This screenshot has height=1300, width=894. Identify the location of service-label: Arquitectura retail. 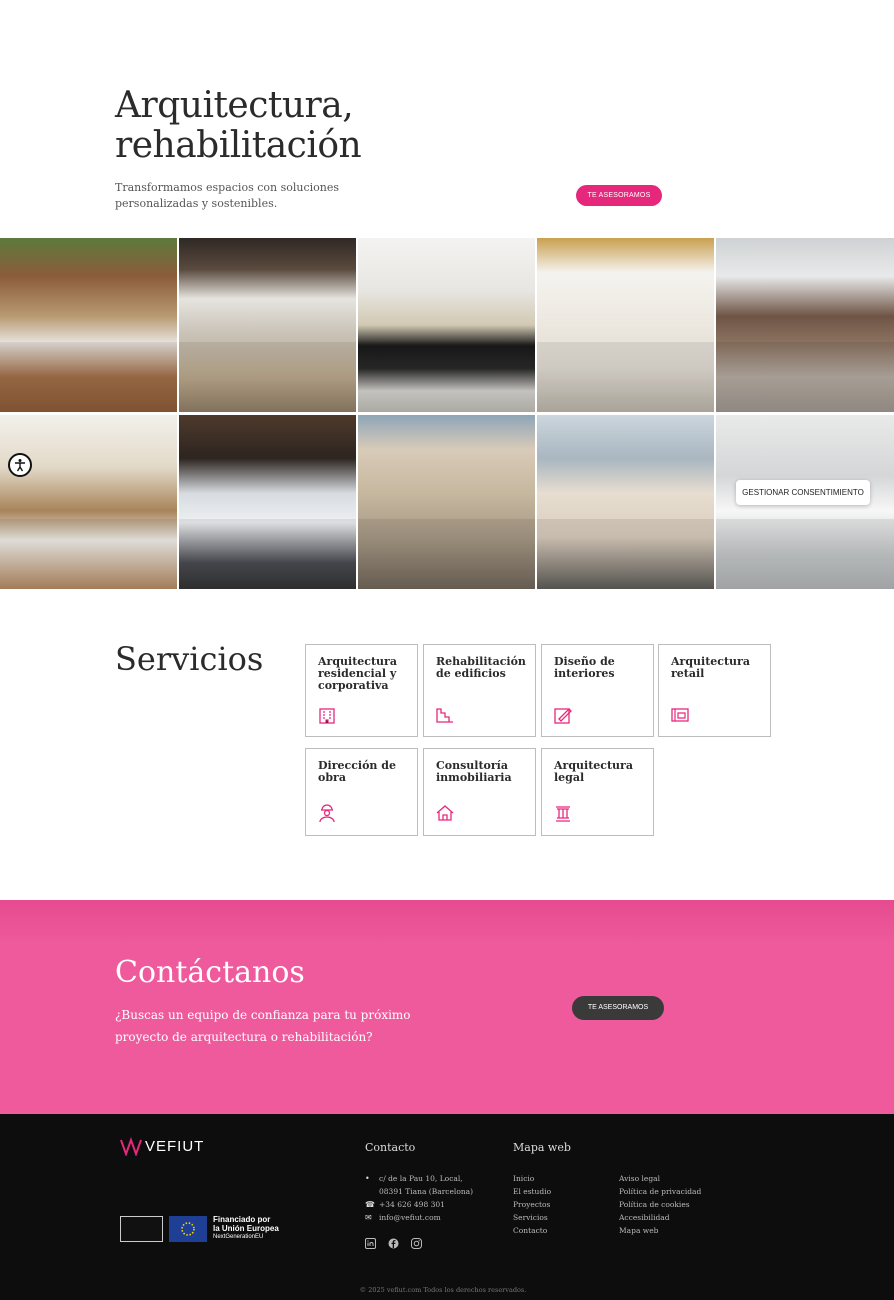
(710, 667).